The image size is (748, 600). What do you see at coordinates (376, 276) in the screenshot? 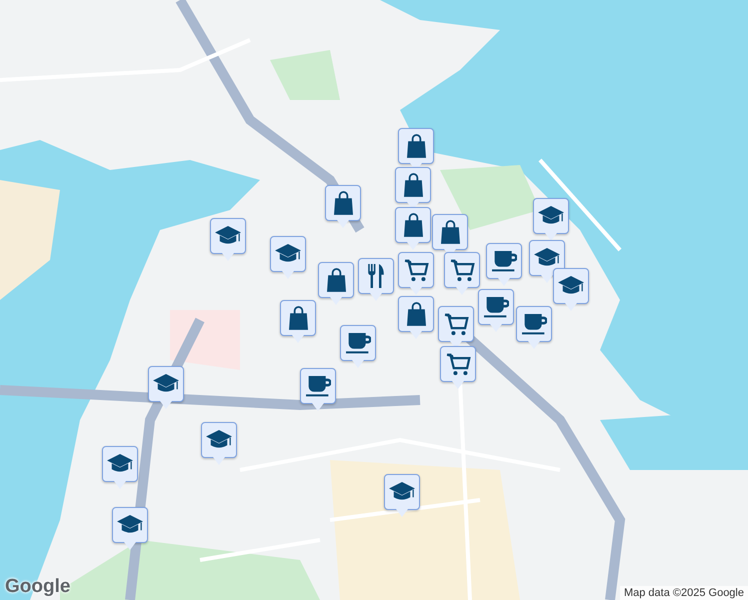
I see `fork-knife-icon` at bounding box center [376, 276].